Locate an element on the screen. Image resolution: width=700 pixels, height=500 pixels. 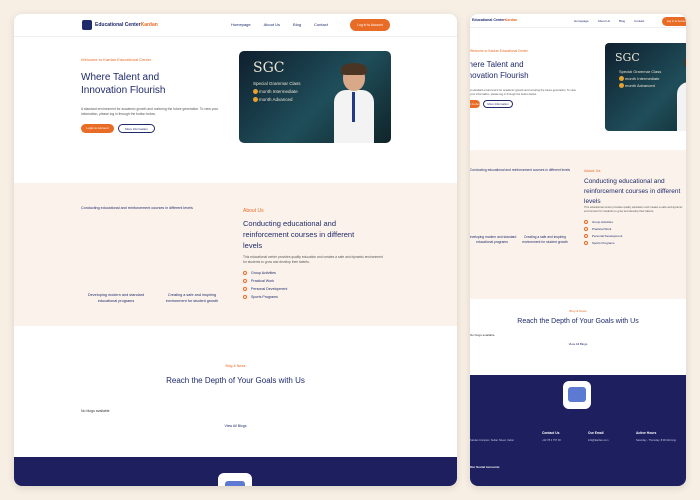
footer is located at coordinates (235, 471).